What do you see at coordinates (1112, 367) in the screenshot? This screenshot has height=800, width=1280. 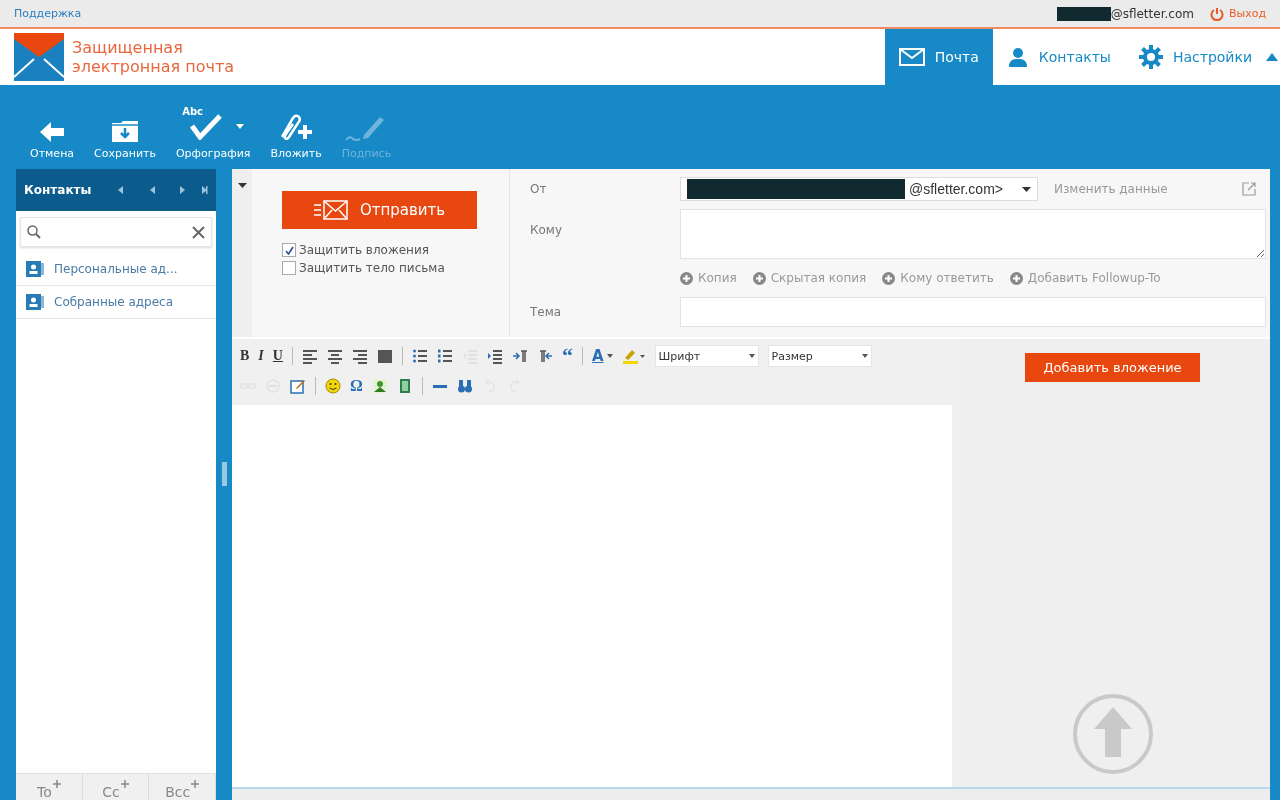 I see `add-attachment-button: Добавить вложение` at bounding box center [1112, 367].